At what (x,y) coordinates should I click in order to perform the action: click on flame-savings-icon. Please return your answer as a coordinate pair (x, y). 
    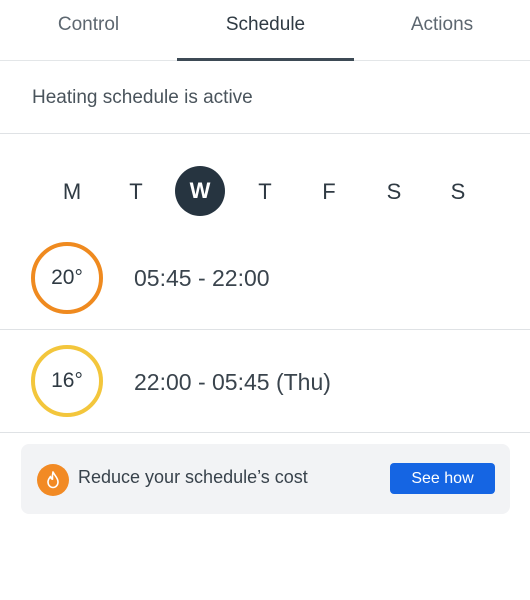
    Looking at the image, I should click on (53, 480).